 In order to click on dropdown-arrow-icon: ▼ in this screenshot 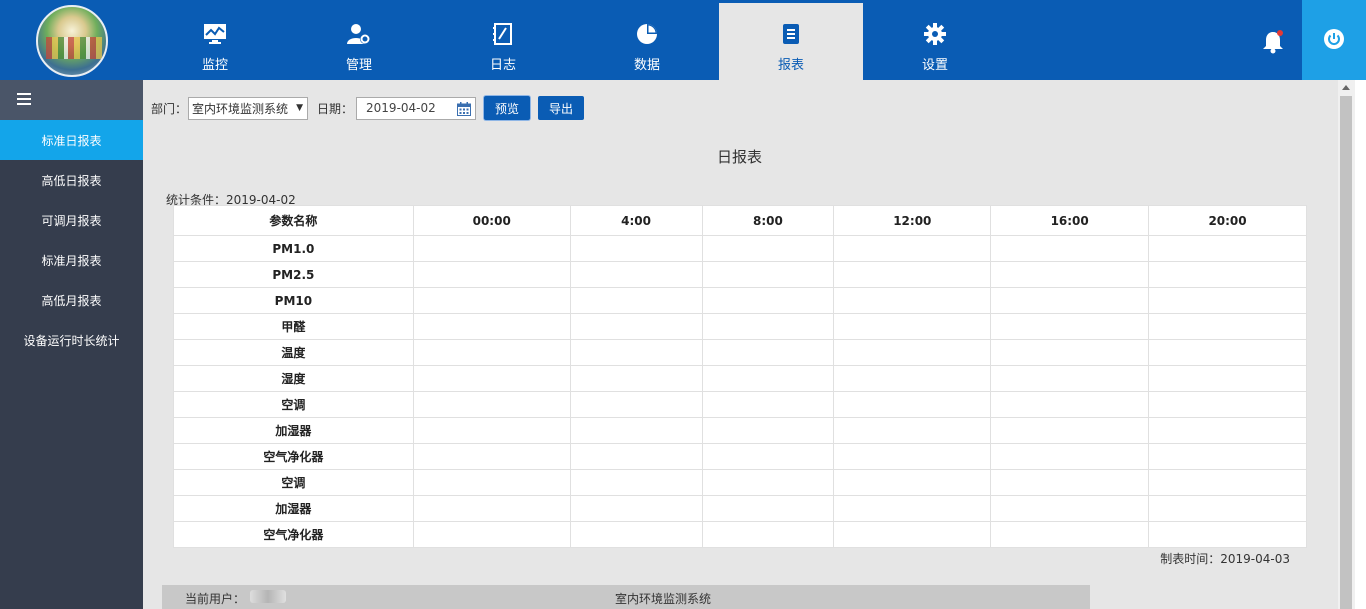, I will do `click(300, 107)`.